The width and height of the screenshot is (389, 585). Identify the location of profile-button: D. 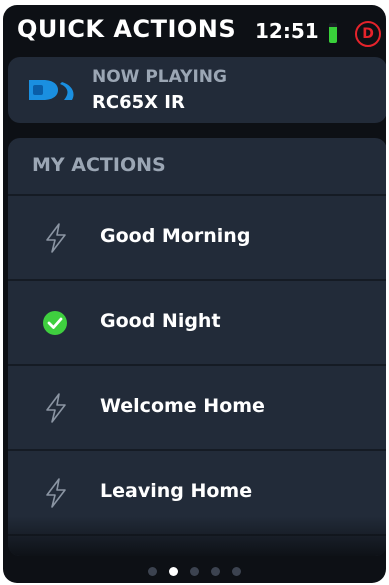
(368, 34).